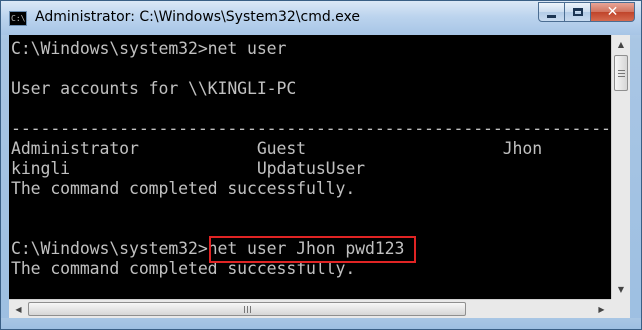 Image resolution: width=642 pixels, height=330 pixels. What do you see at coordinates (149, 48) in the screenshot?
I see `console-line: C:\Windows\system32>net user` at bounding box center [149, 48].